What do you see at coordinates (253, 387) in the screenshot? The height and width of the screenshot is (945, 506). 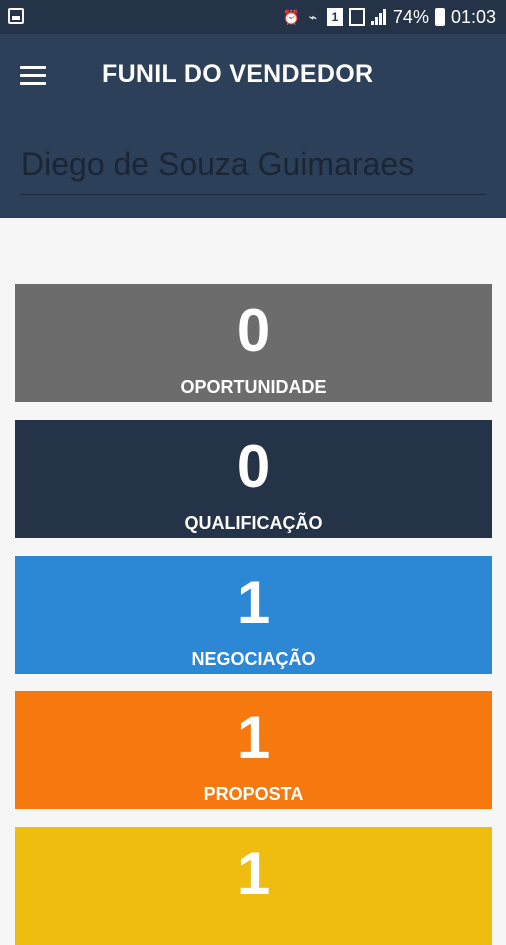 I see `stage-label: OPORTUNIDADE` at bounding box center [253, 387].